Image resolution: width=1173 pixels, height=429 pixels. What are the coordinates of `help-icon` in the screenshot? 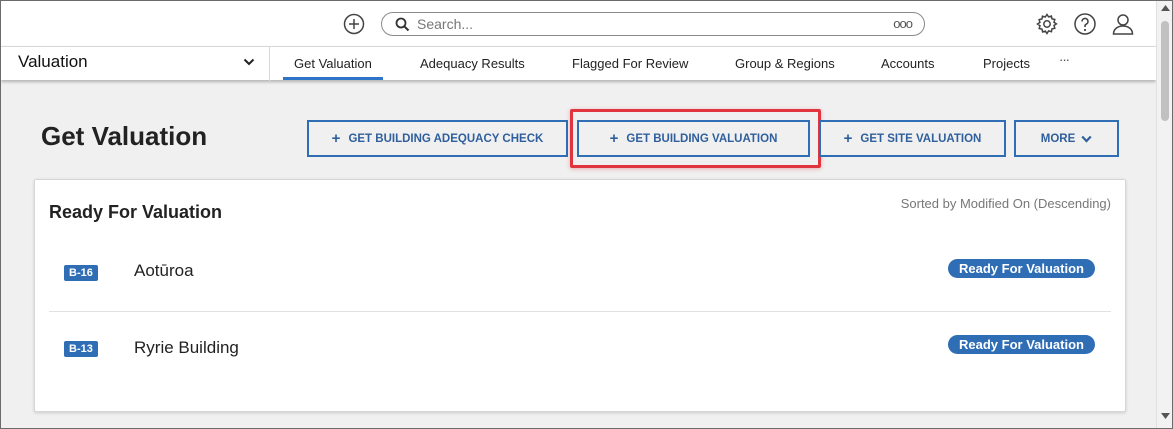 It's located at (1085, 24).